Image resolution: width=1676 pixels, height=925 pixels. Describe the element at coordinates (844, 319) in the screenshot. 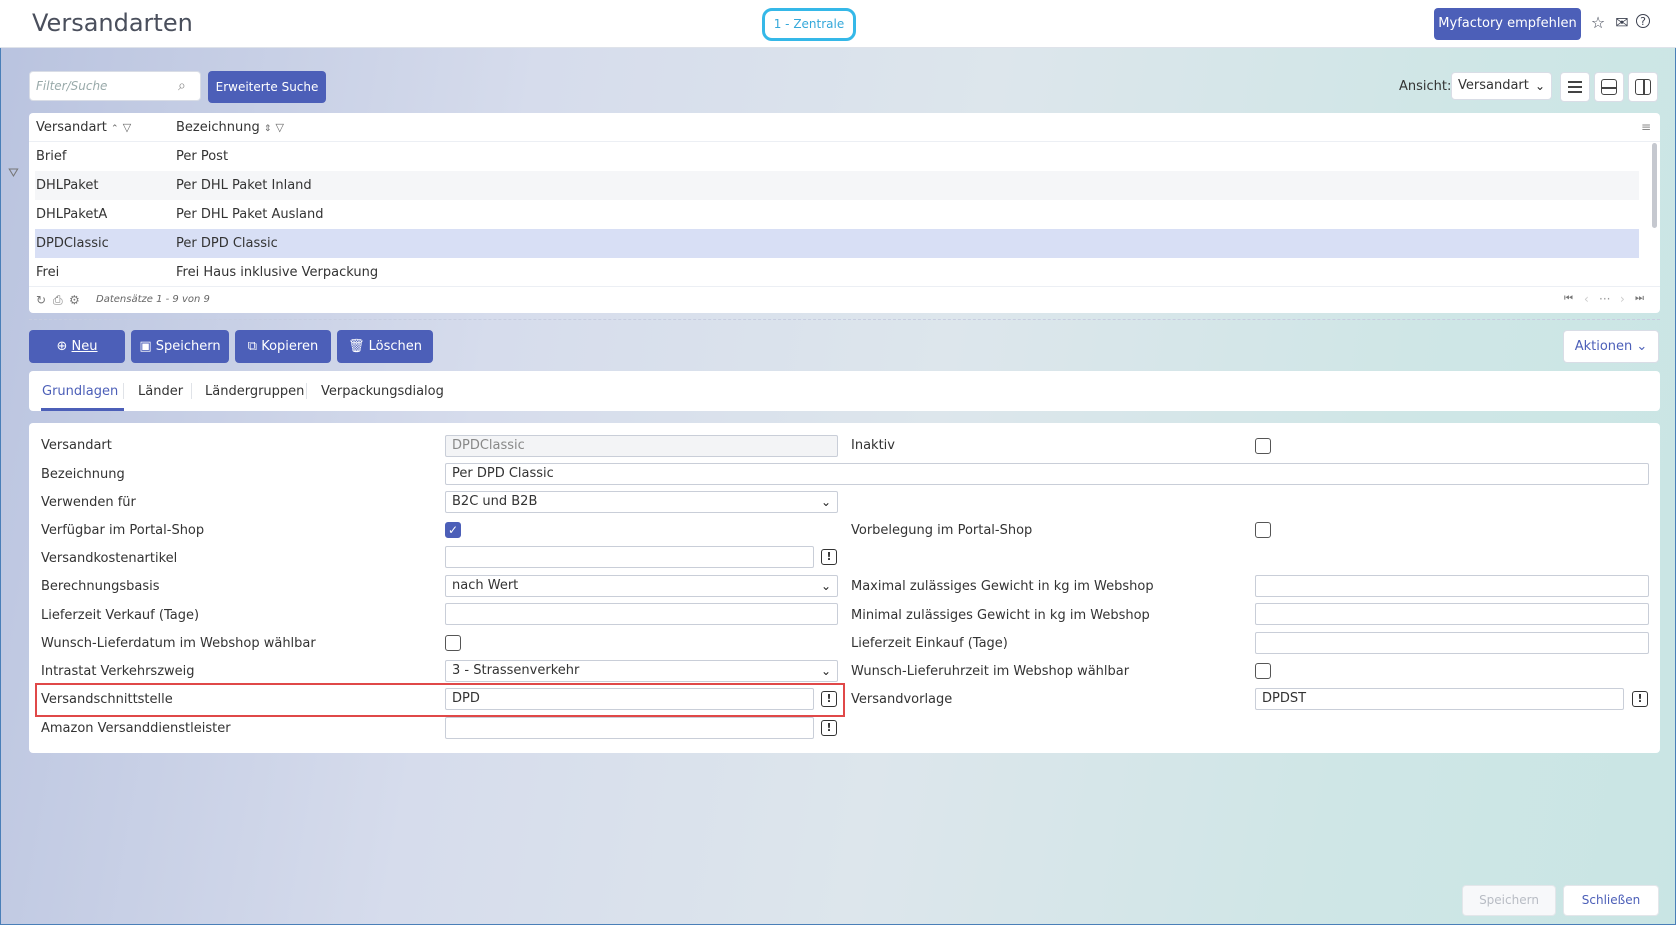

I see `separator` at that location.